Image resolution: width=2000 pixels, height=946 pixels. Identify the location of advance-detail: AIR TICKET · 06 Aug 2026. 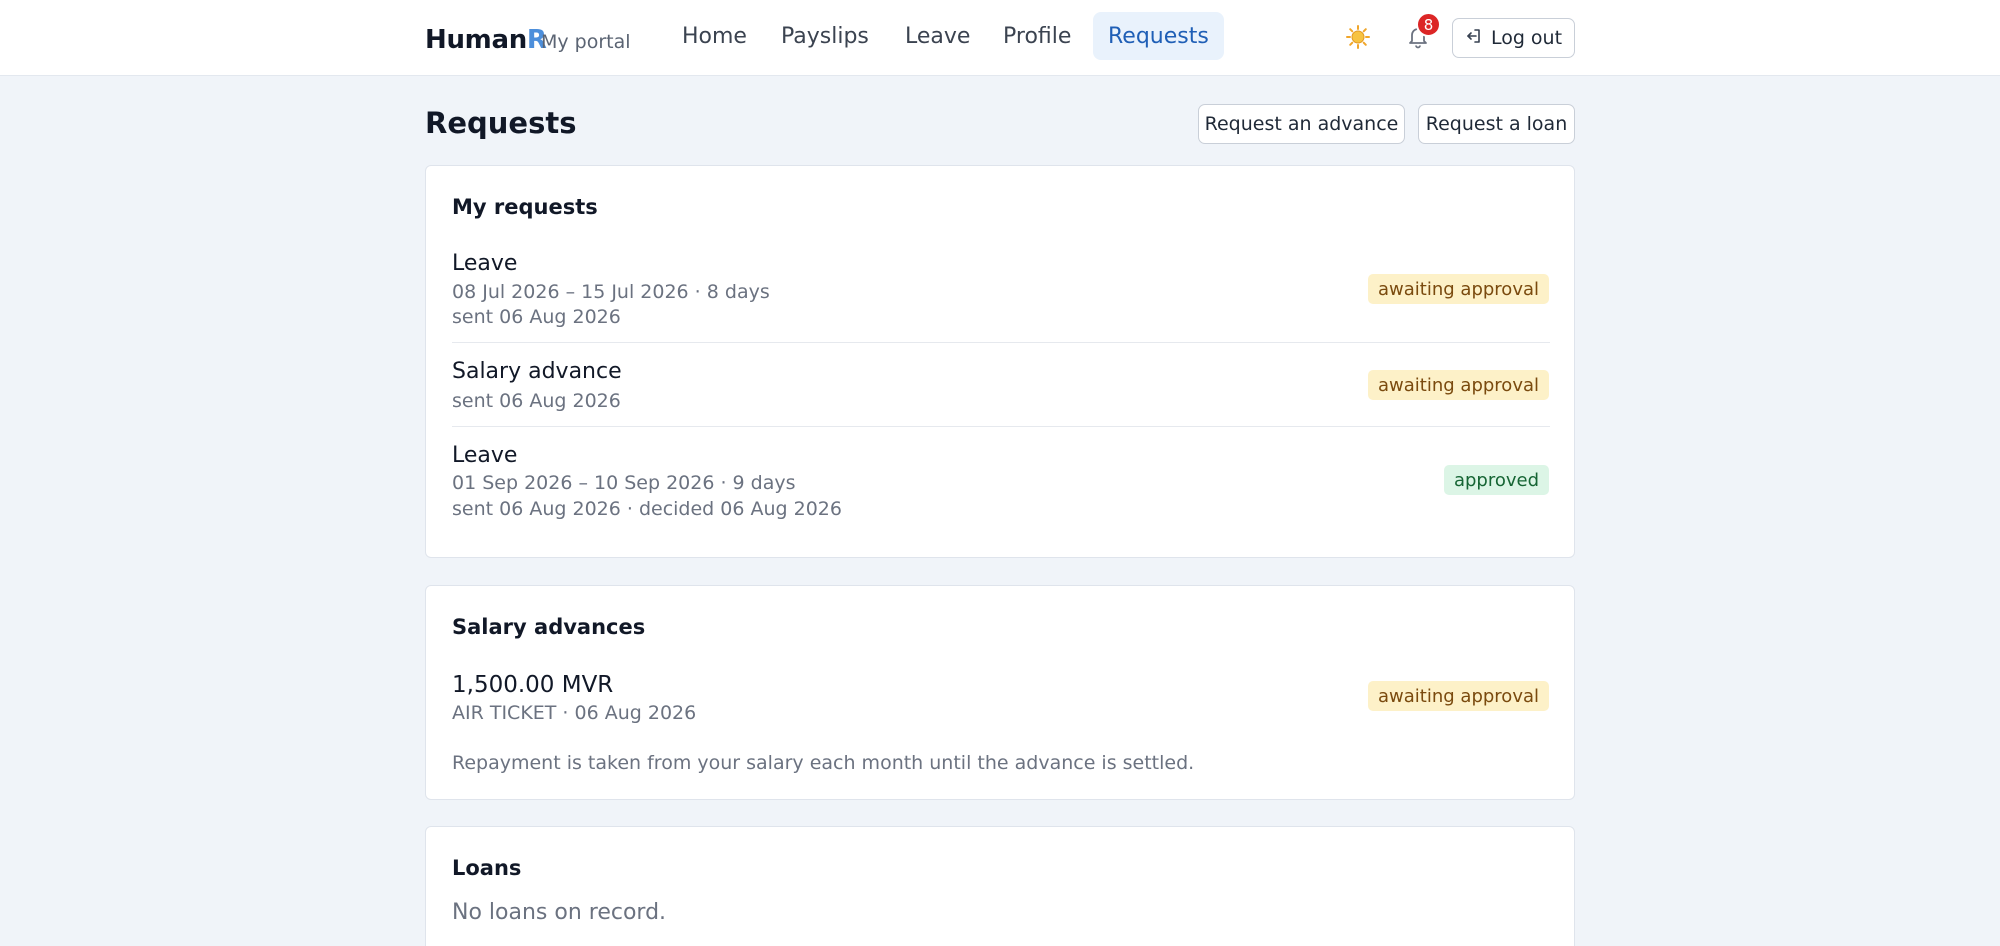
(574, 713).